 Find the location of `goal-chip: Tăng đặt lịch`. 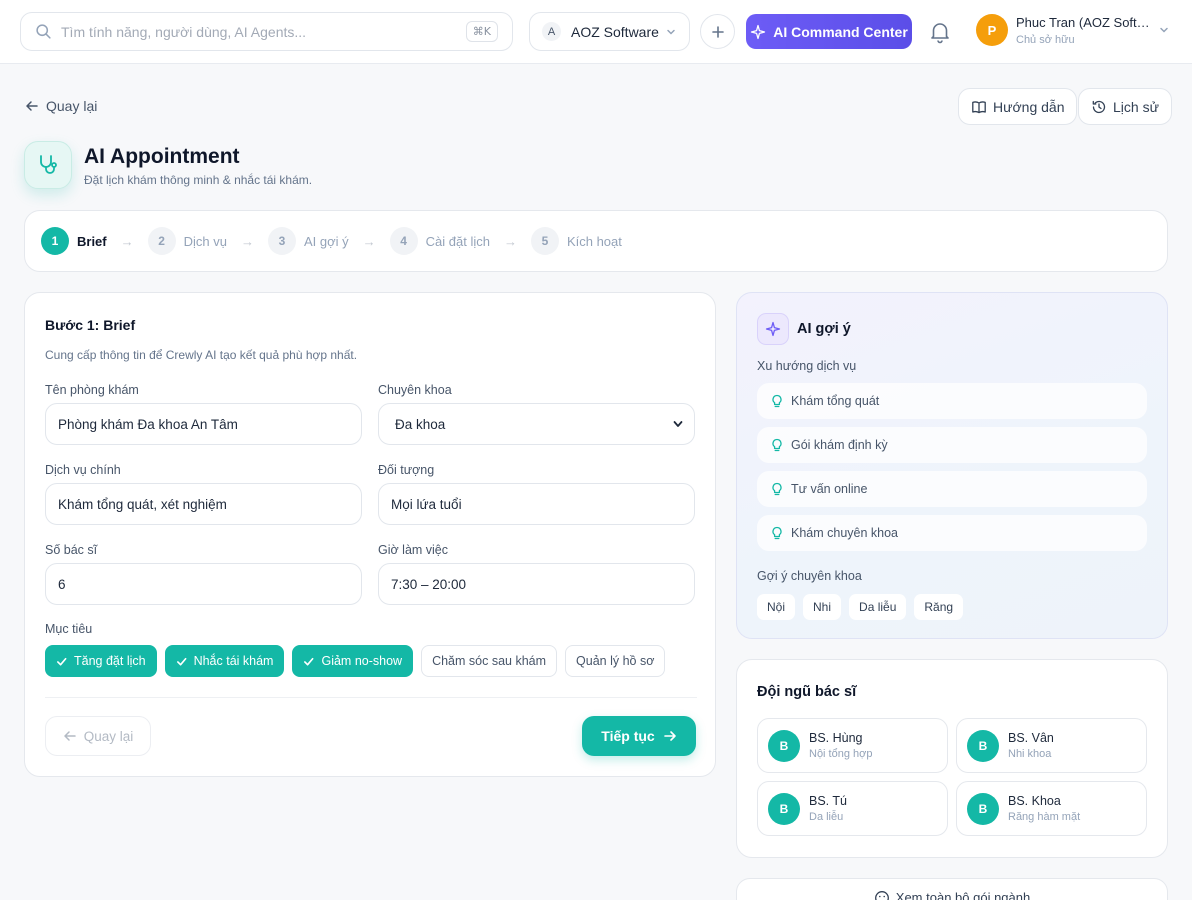

goal-chip: Tăng đặt lịch is located at coordinates (101, 661).